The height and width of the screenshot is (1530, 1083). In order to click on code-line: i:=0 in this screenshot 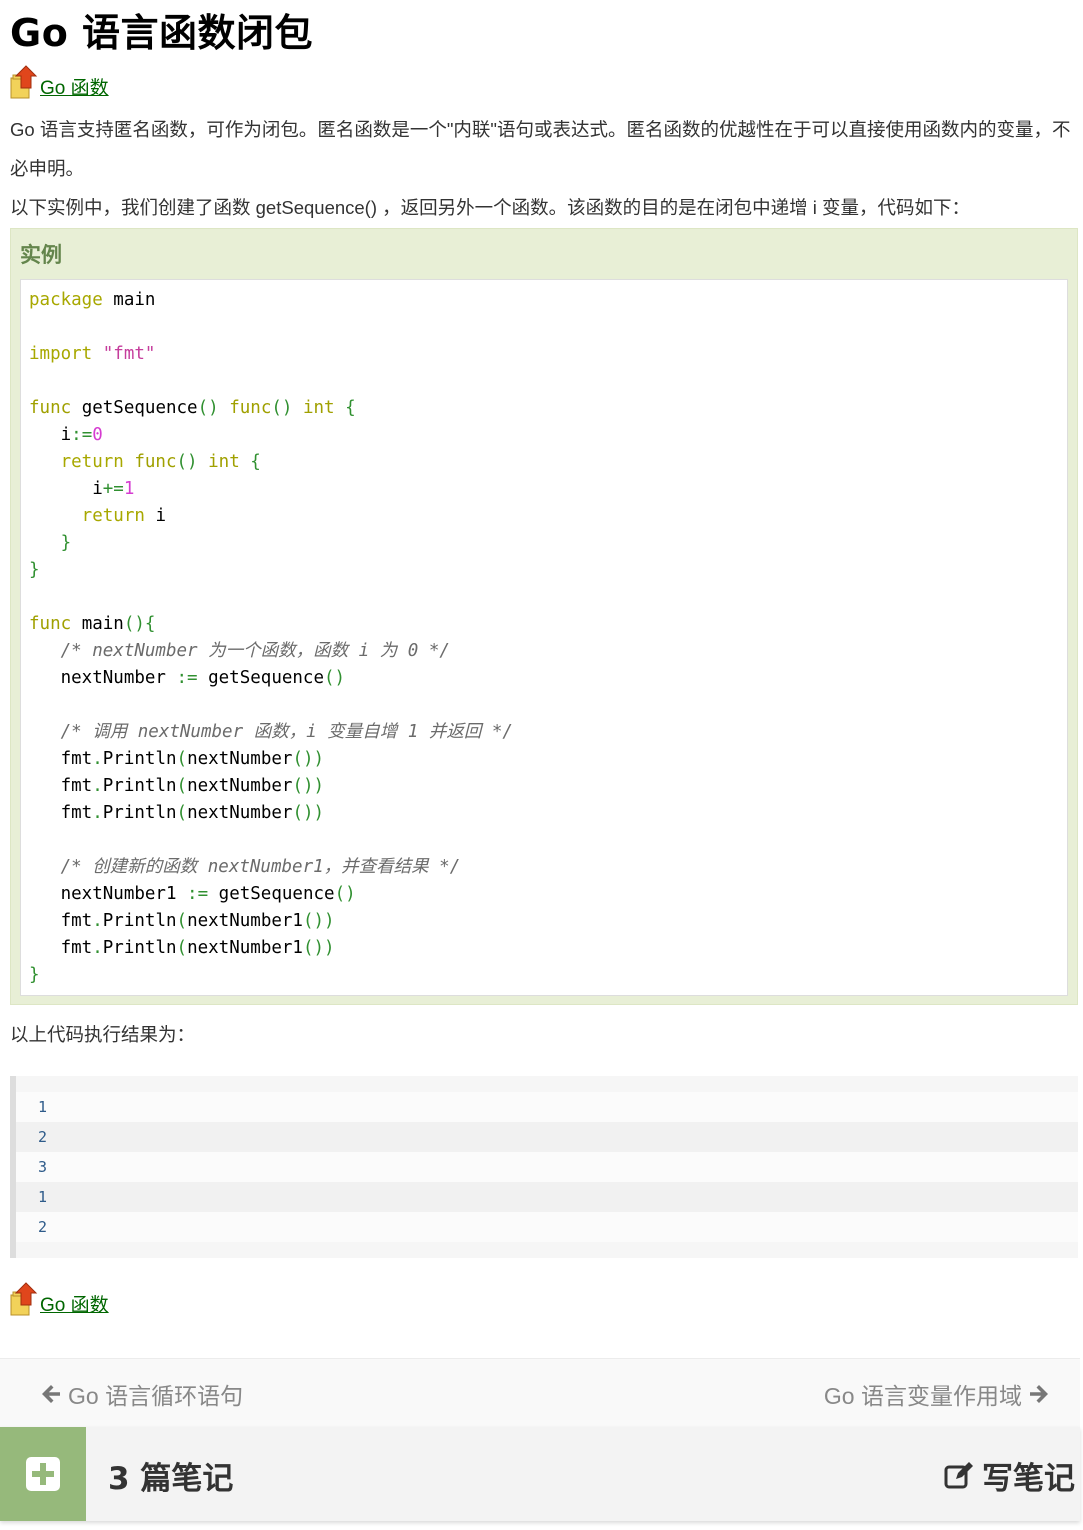, I will do `click(66, 435)`.